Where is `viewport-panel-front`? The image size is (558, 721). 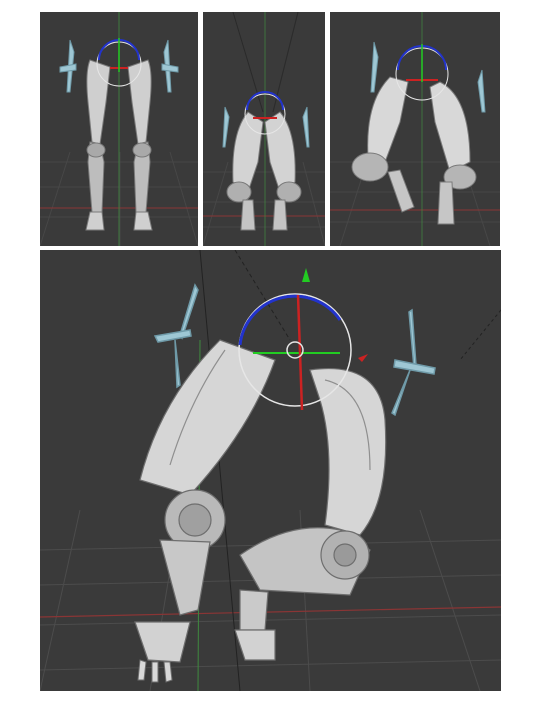 viewport-panel-front is located at coordinates (119, 129).